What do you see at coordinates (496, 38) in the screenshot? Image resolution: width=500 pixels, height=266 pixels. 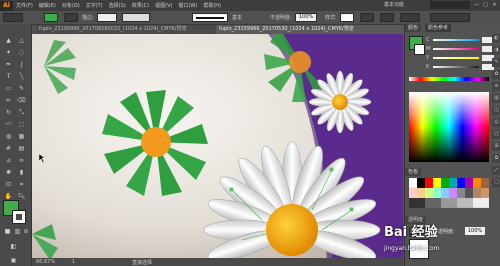 I see `panel-icon-color: ◐` at bounding box center [496, 38].